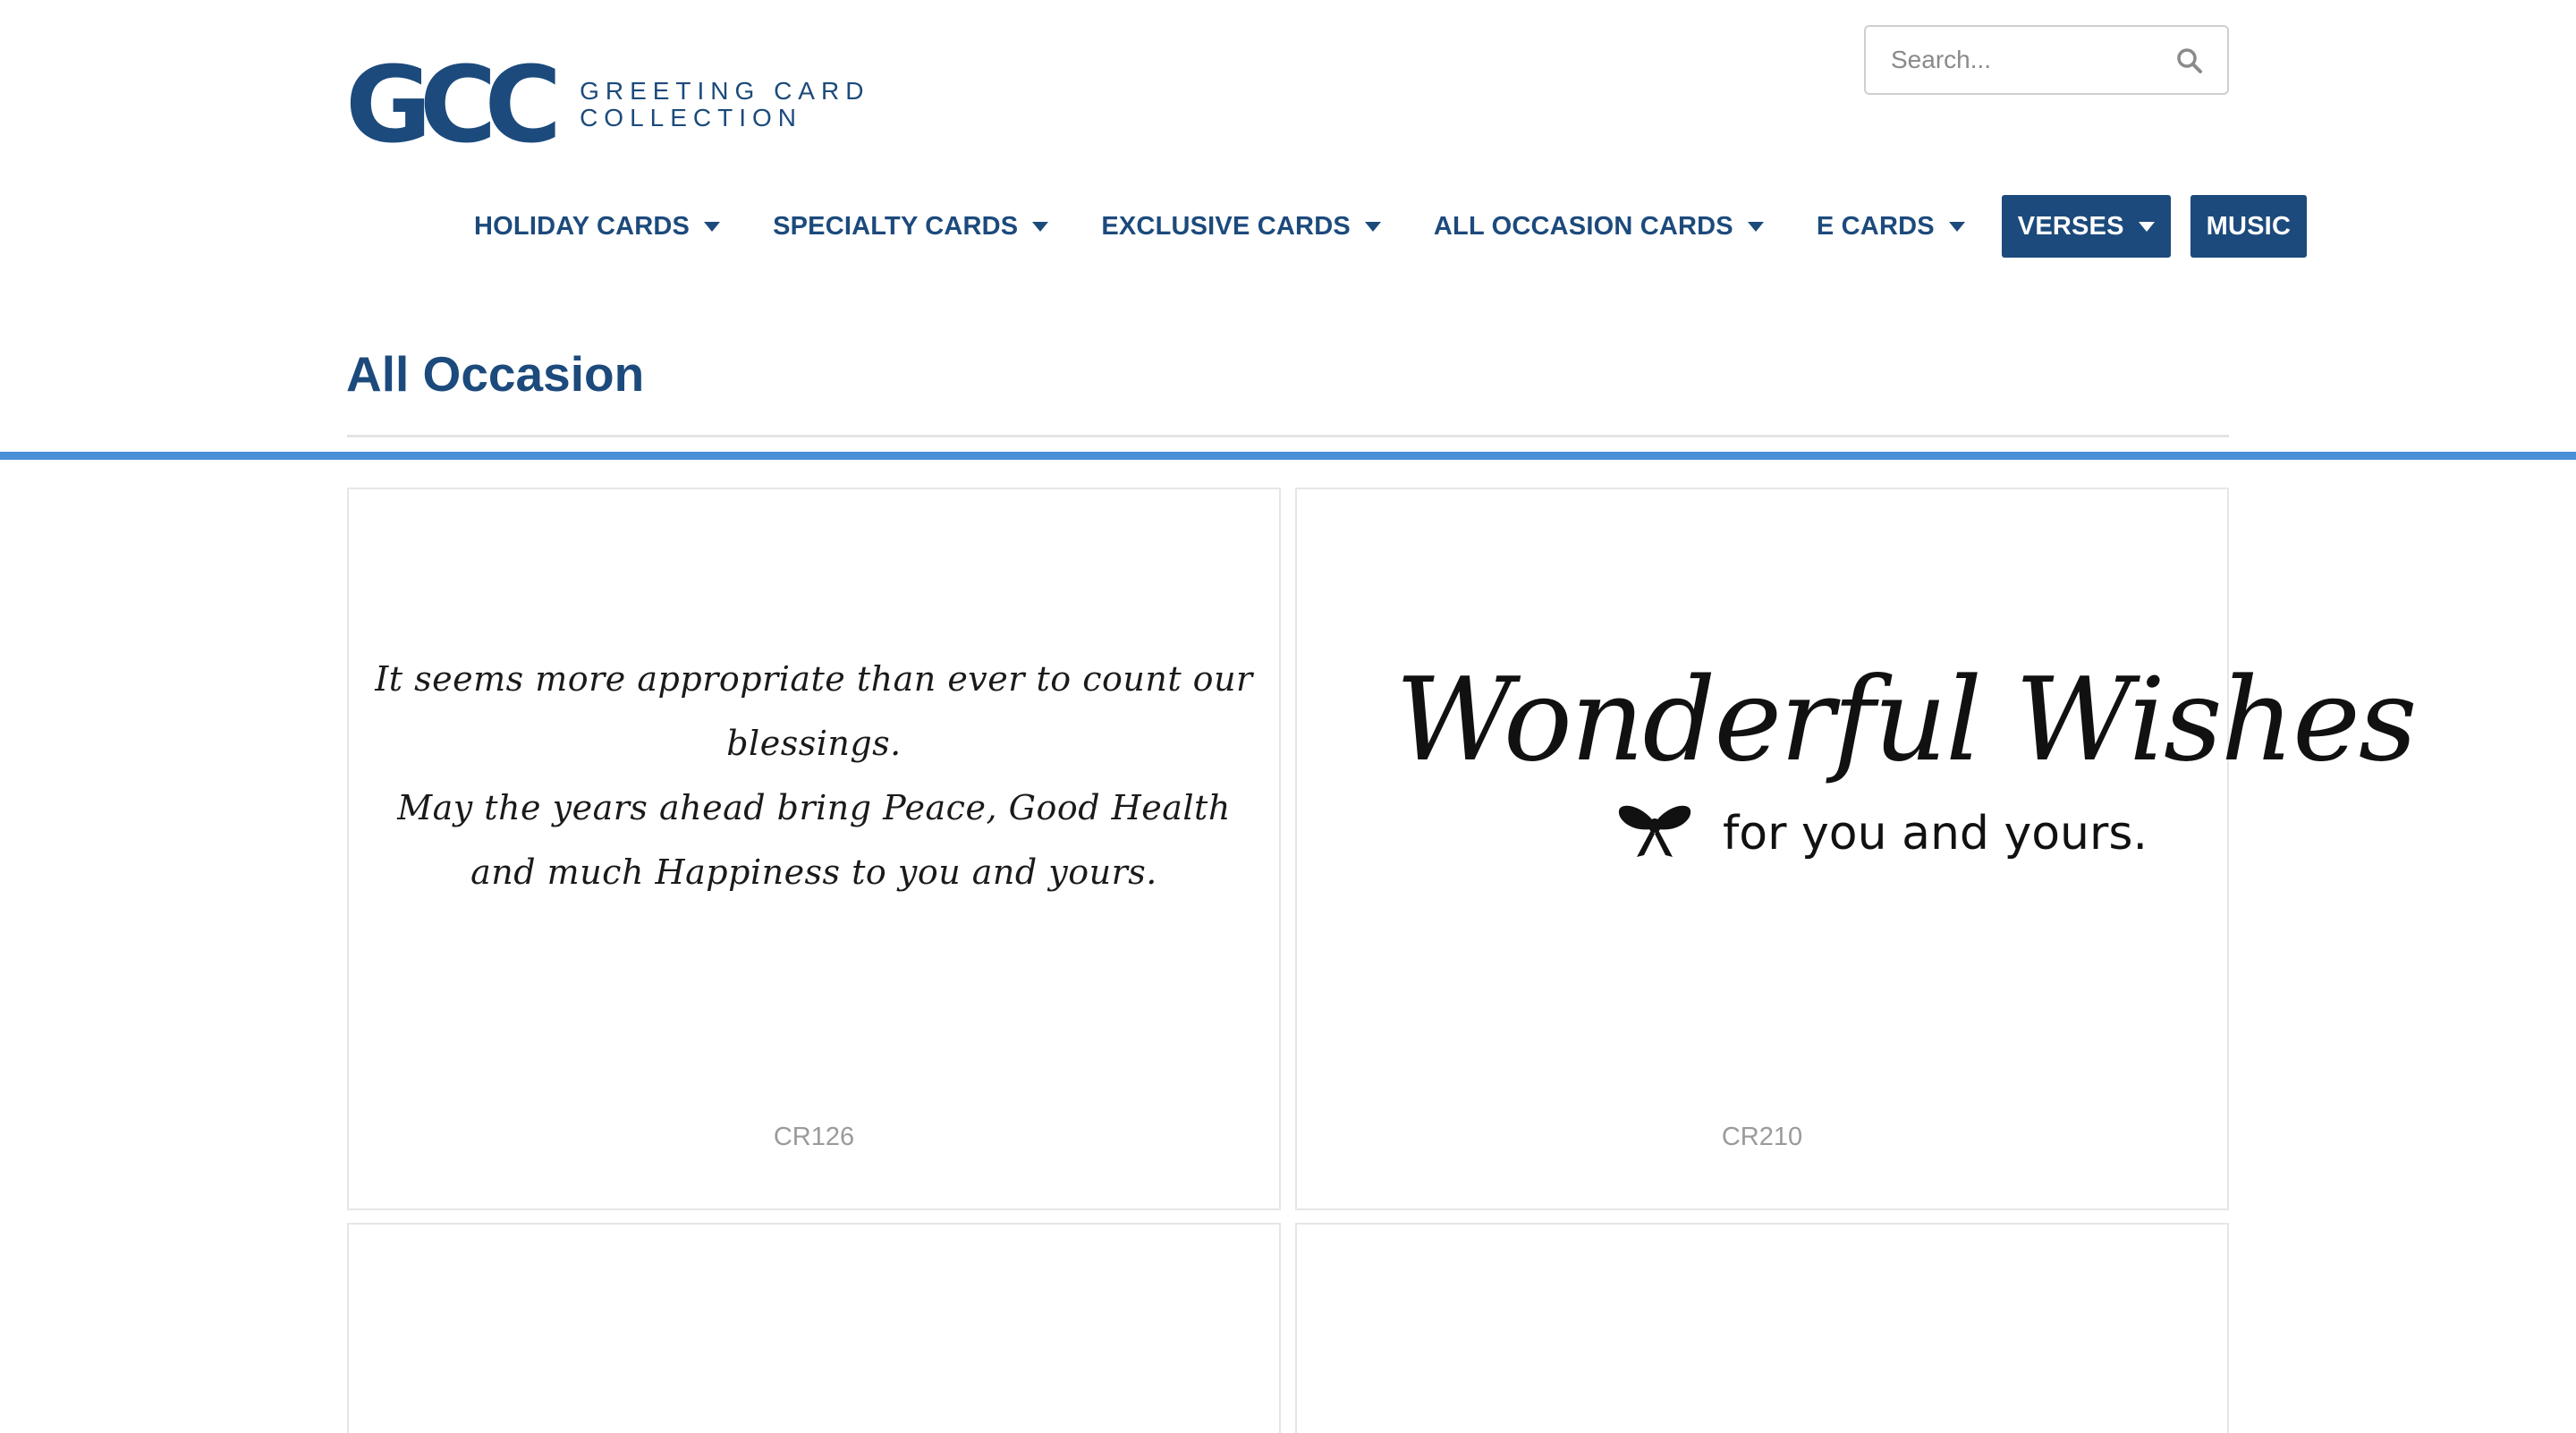  Describe the element at coordinates (1906, 720) in the screenshot. I see `card-script-text: Wonderful Wishes` at that location.